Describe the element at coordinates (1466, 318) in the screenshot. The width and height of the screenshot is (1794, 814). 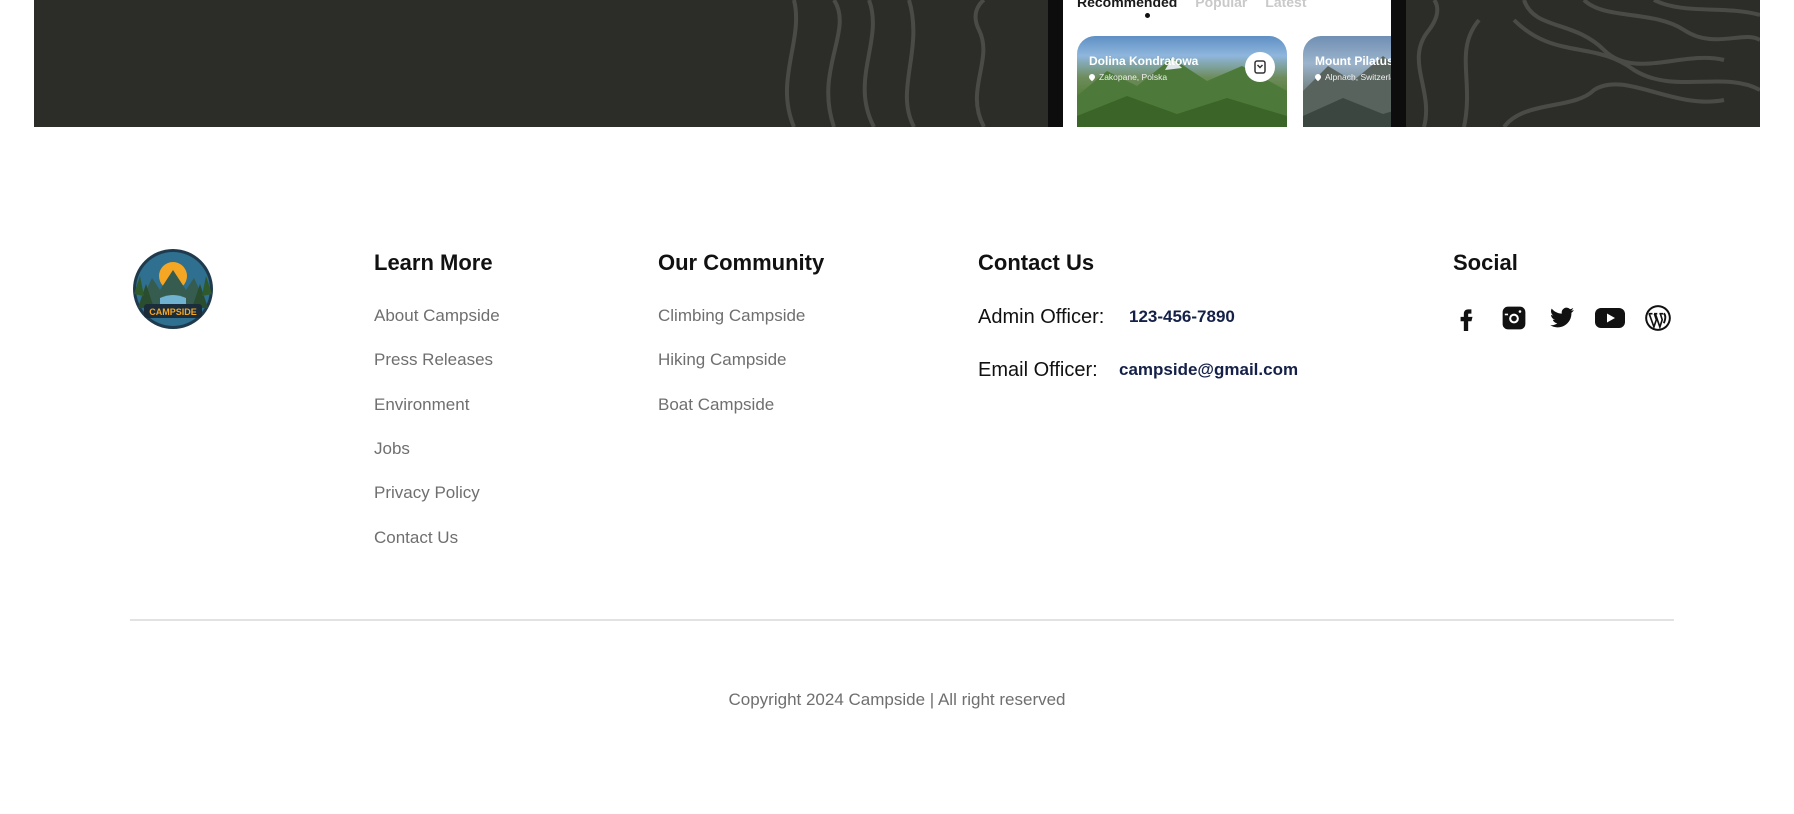
I see `facebook-icon` at that location.